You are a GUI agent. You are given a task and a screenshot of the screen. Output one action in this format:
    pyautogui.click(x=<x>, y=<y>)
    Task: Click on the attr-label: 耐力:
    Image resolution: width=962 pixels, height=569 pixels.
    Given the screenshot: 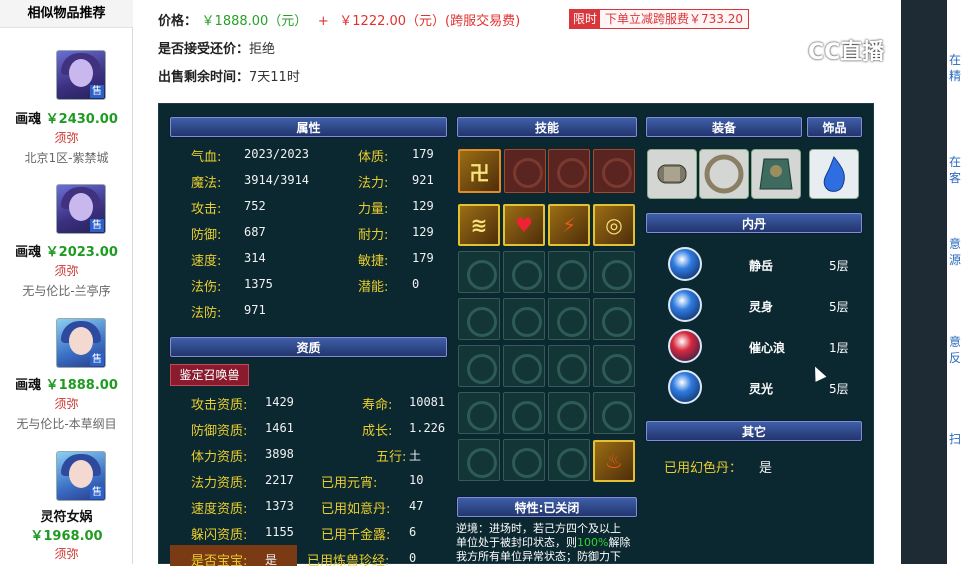 What is the action you would take?
    pyautogui.click(x=373, y=235)
    